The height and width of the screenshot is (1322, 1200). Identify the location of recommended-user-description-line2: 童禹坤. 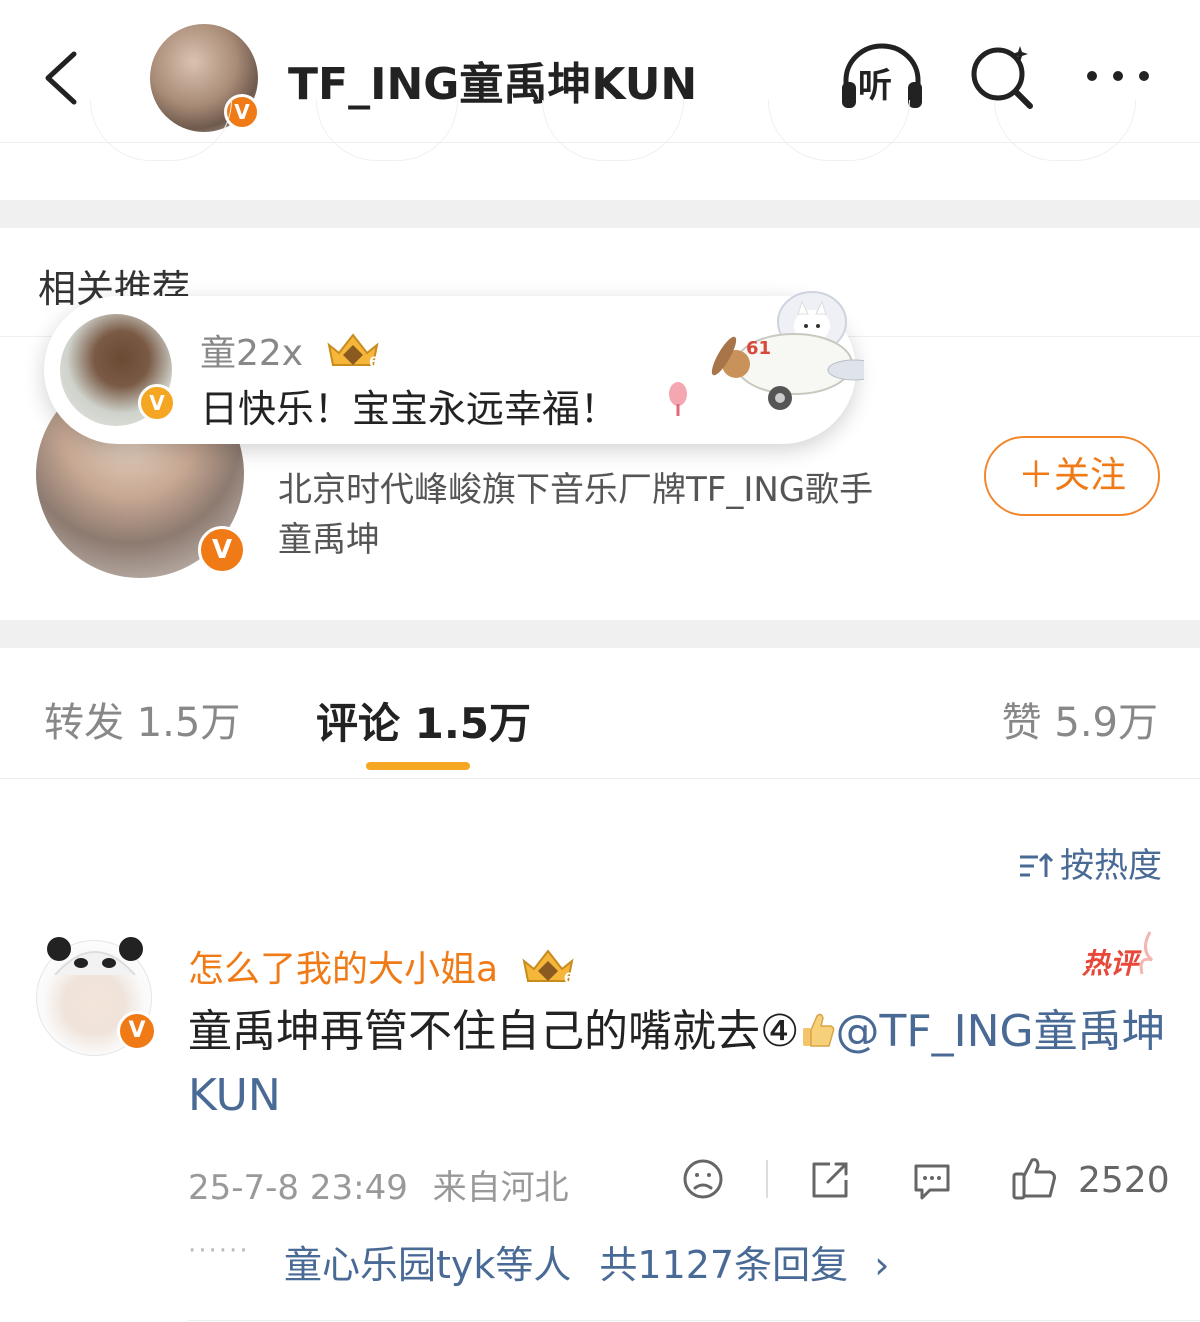
(329, 540).